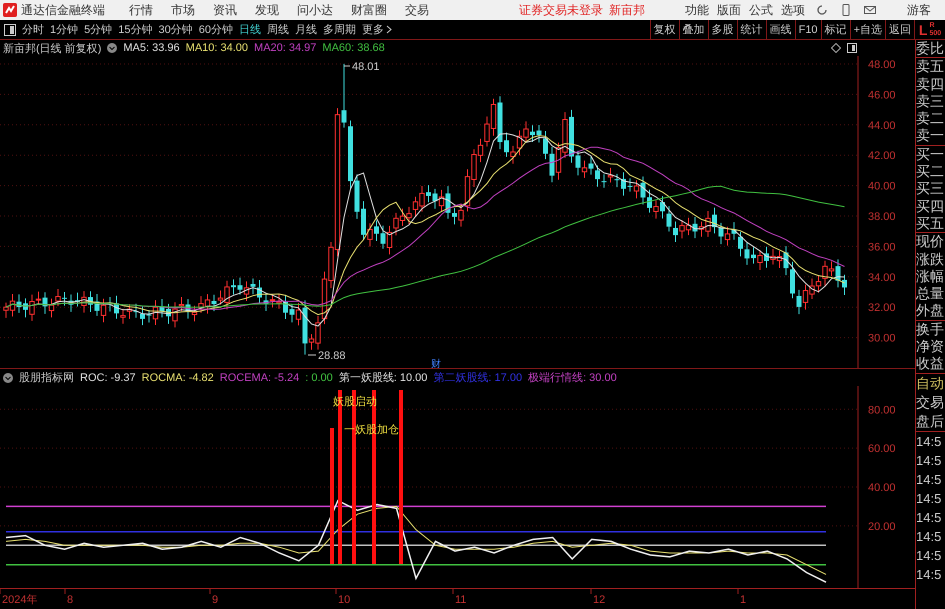 This screenshot has height=609, width=945. What do you see at coordinates (344, 600) in the screenshot?
I see `date-axis-label: 10` at bounding box center [344, 600].